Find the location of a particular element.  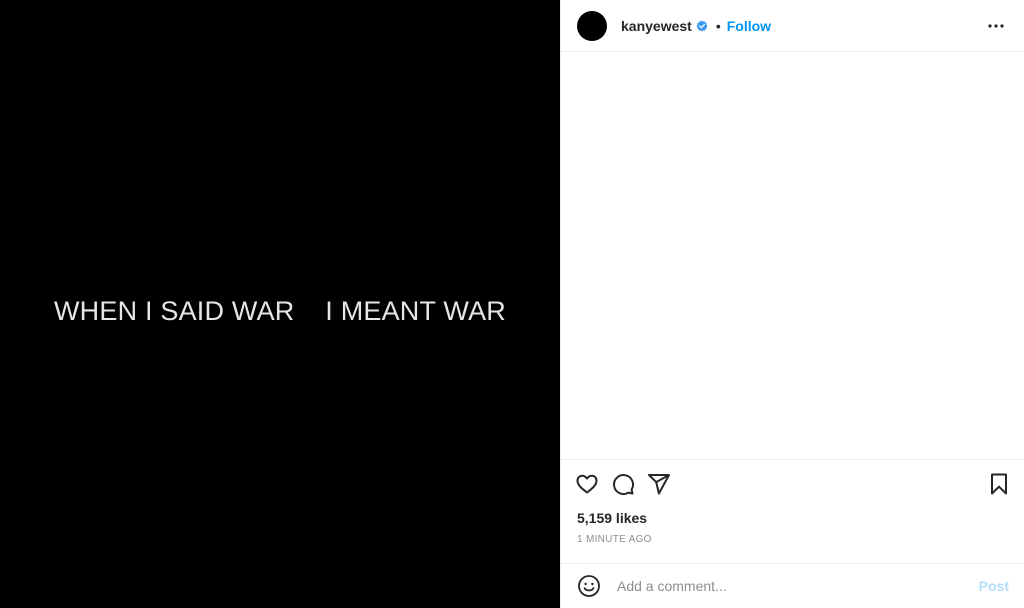

heart-icon is located at coordinates (587, 484).